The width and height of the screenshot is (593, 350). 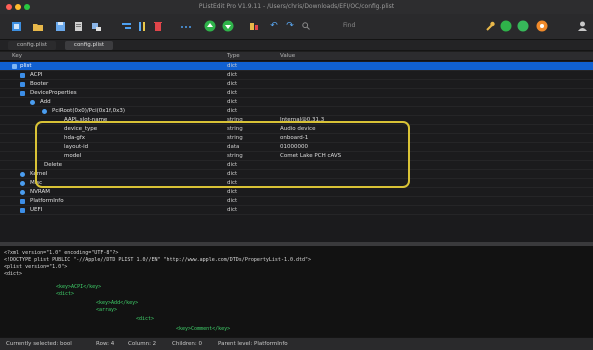 I want to click on highlight-icon, so click(x=254, y=26).